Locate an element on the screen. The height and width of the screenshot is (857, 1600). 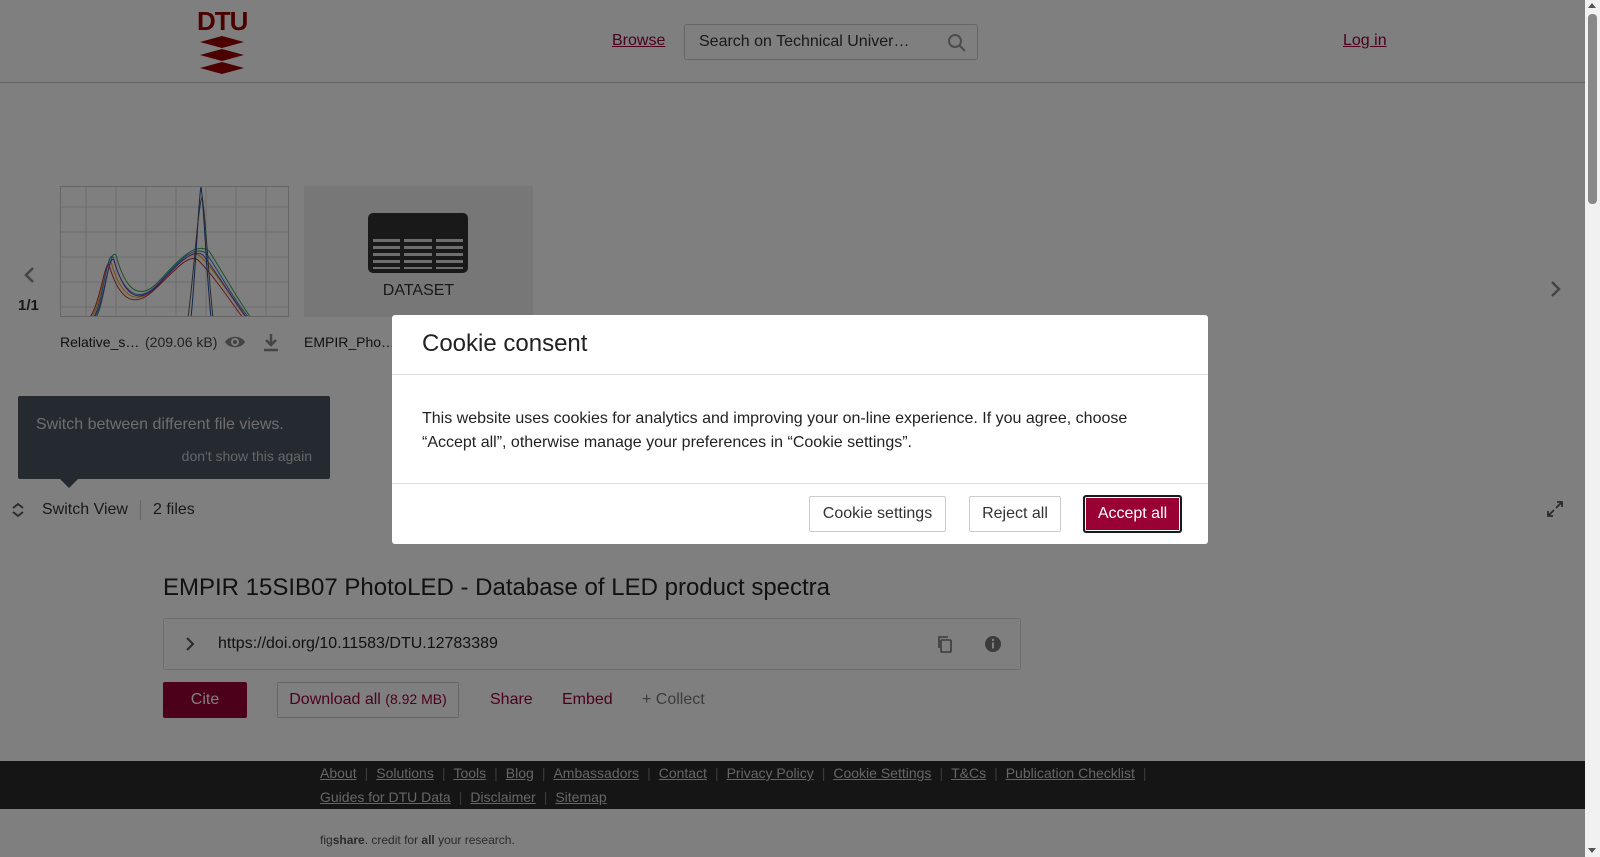
cookie-settings-button: Cookie settings is located at coordinates (877, 514).